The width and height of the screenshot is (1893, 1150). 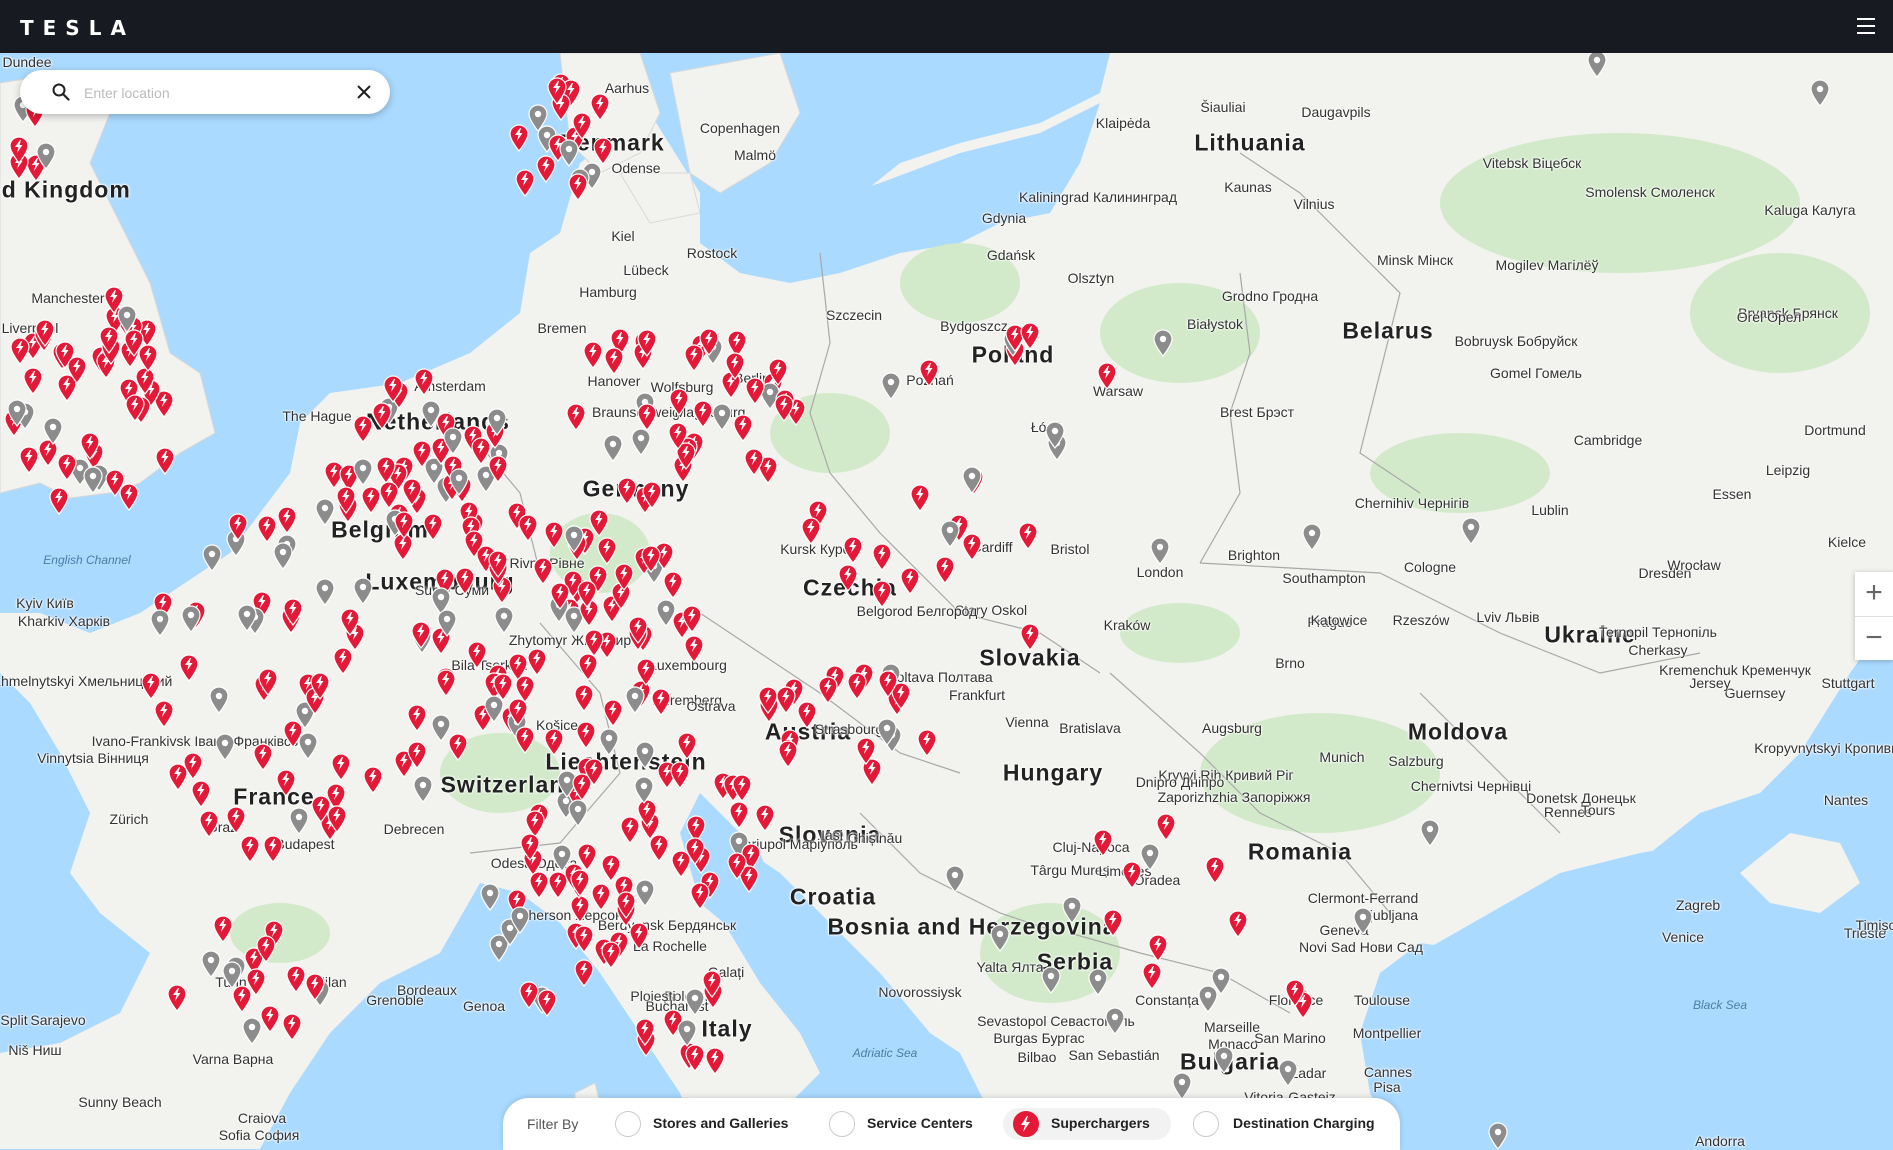 What do you see at coordinates (77, 28) in the screenshot?
I see `tesla-logo: TESLA` at bounding box center [77, 28].